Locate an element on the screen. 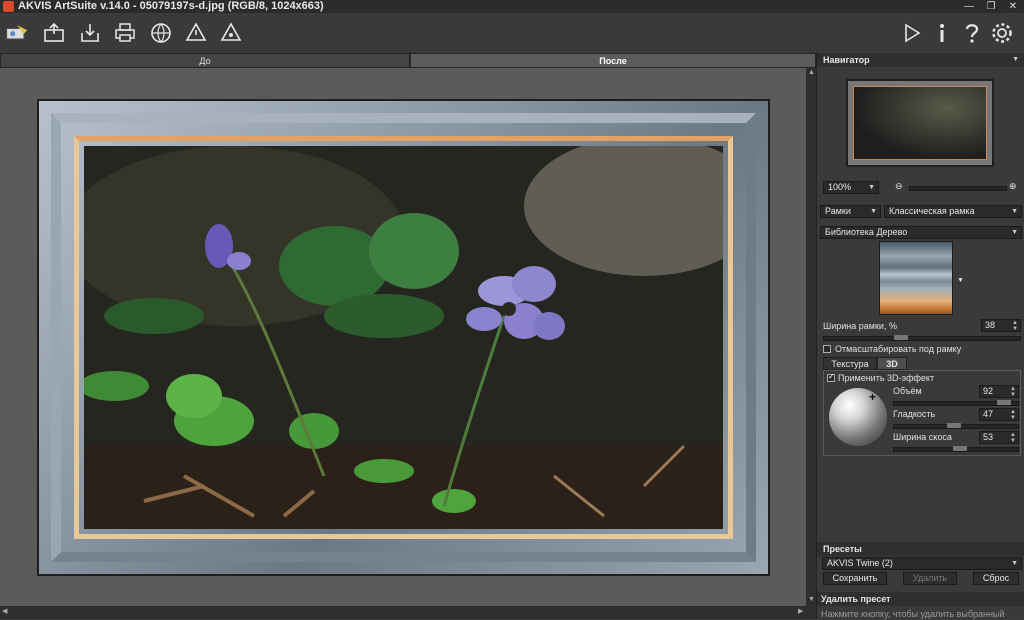 This screenshot has width=1024, height=620. plugin-icon is located at coordinates (231, 33).